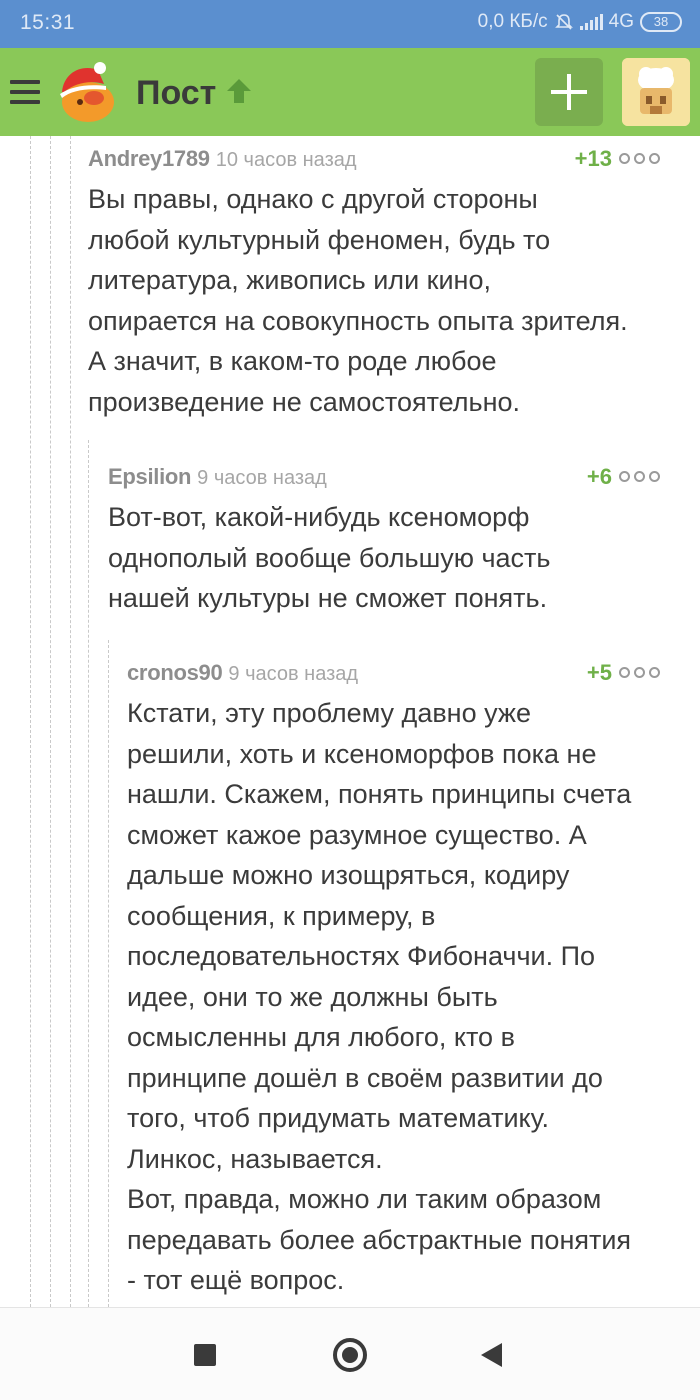 This screenshot has height=1400, width=700. Describe the element at coordinates (593, 158) in the screenshot. I see `comment-rating: +13` at that location.